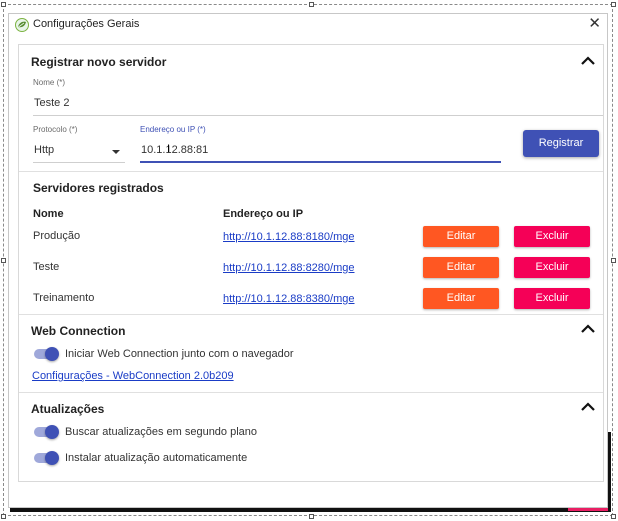 This screenshot has width=618, height=521. Describe the element at coordinates (561, 143) in the screenshot. I see `register-button: Registrar` at that location.